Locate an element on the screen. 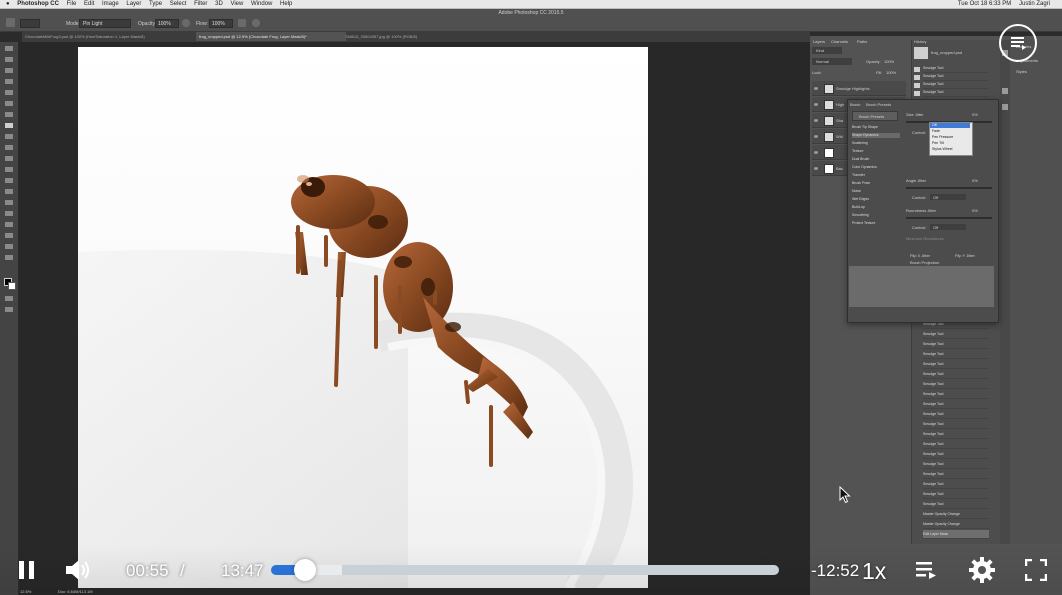 The height and width of the screenshot is (595, 1062). marquee-tool-icon is located at coordinates (9, 59).